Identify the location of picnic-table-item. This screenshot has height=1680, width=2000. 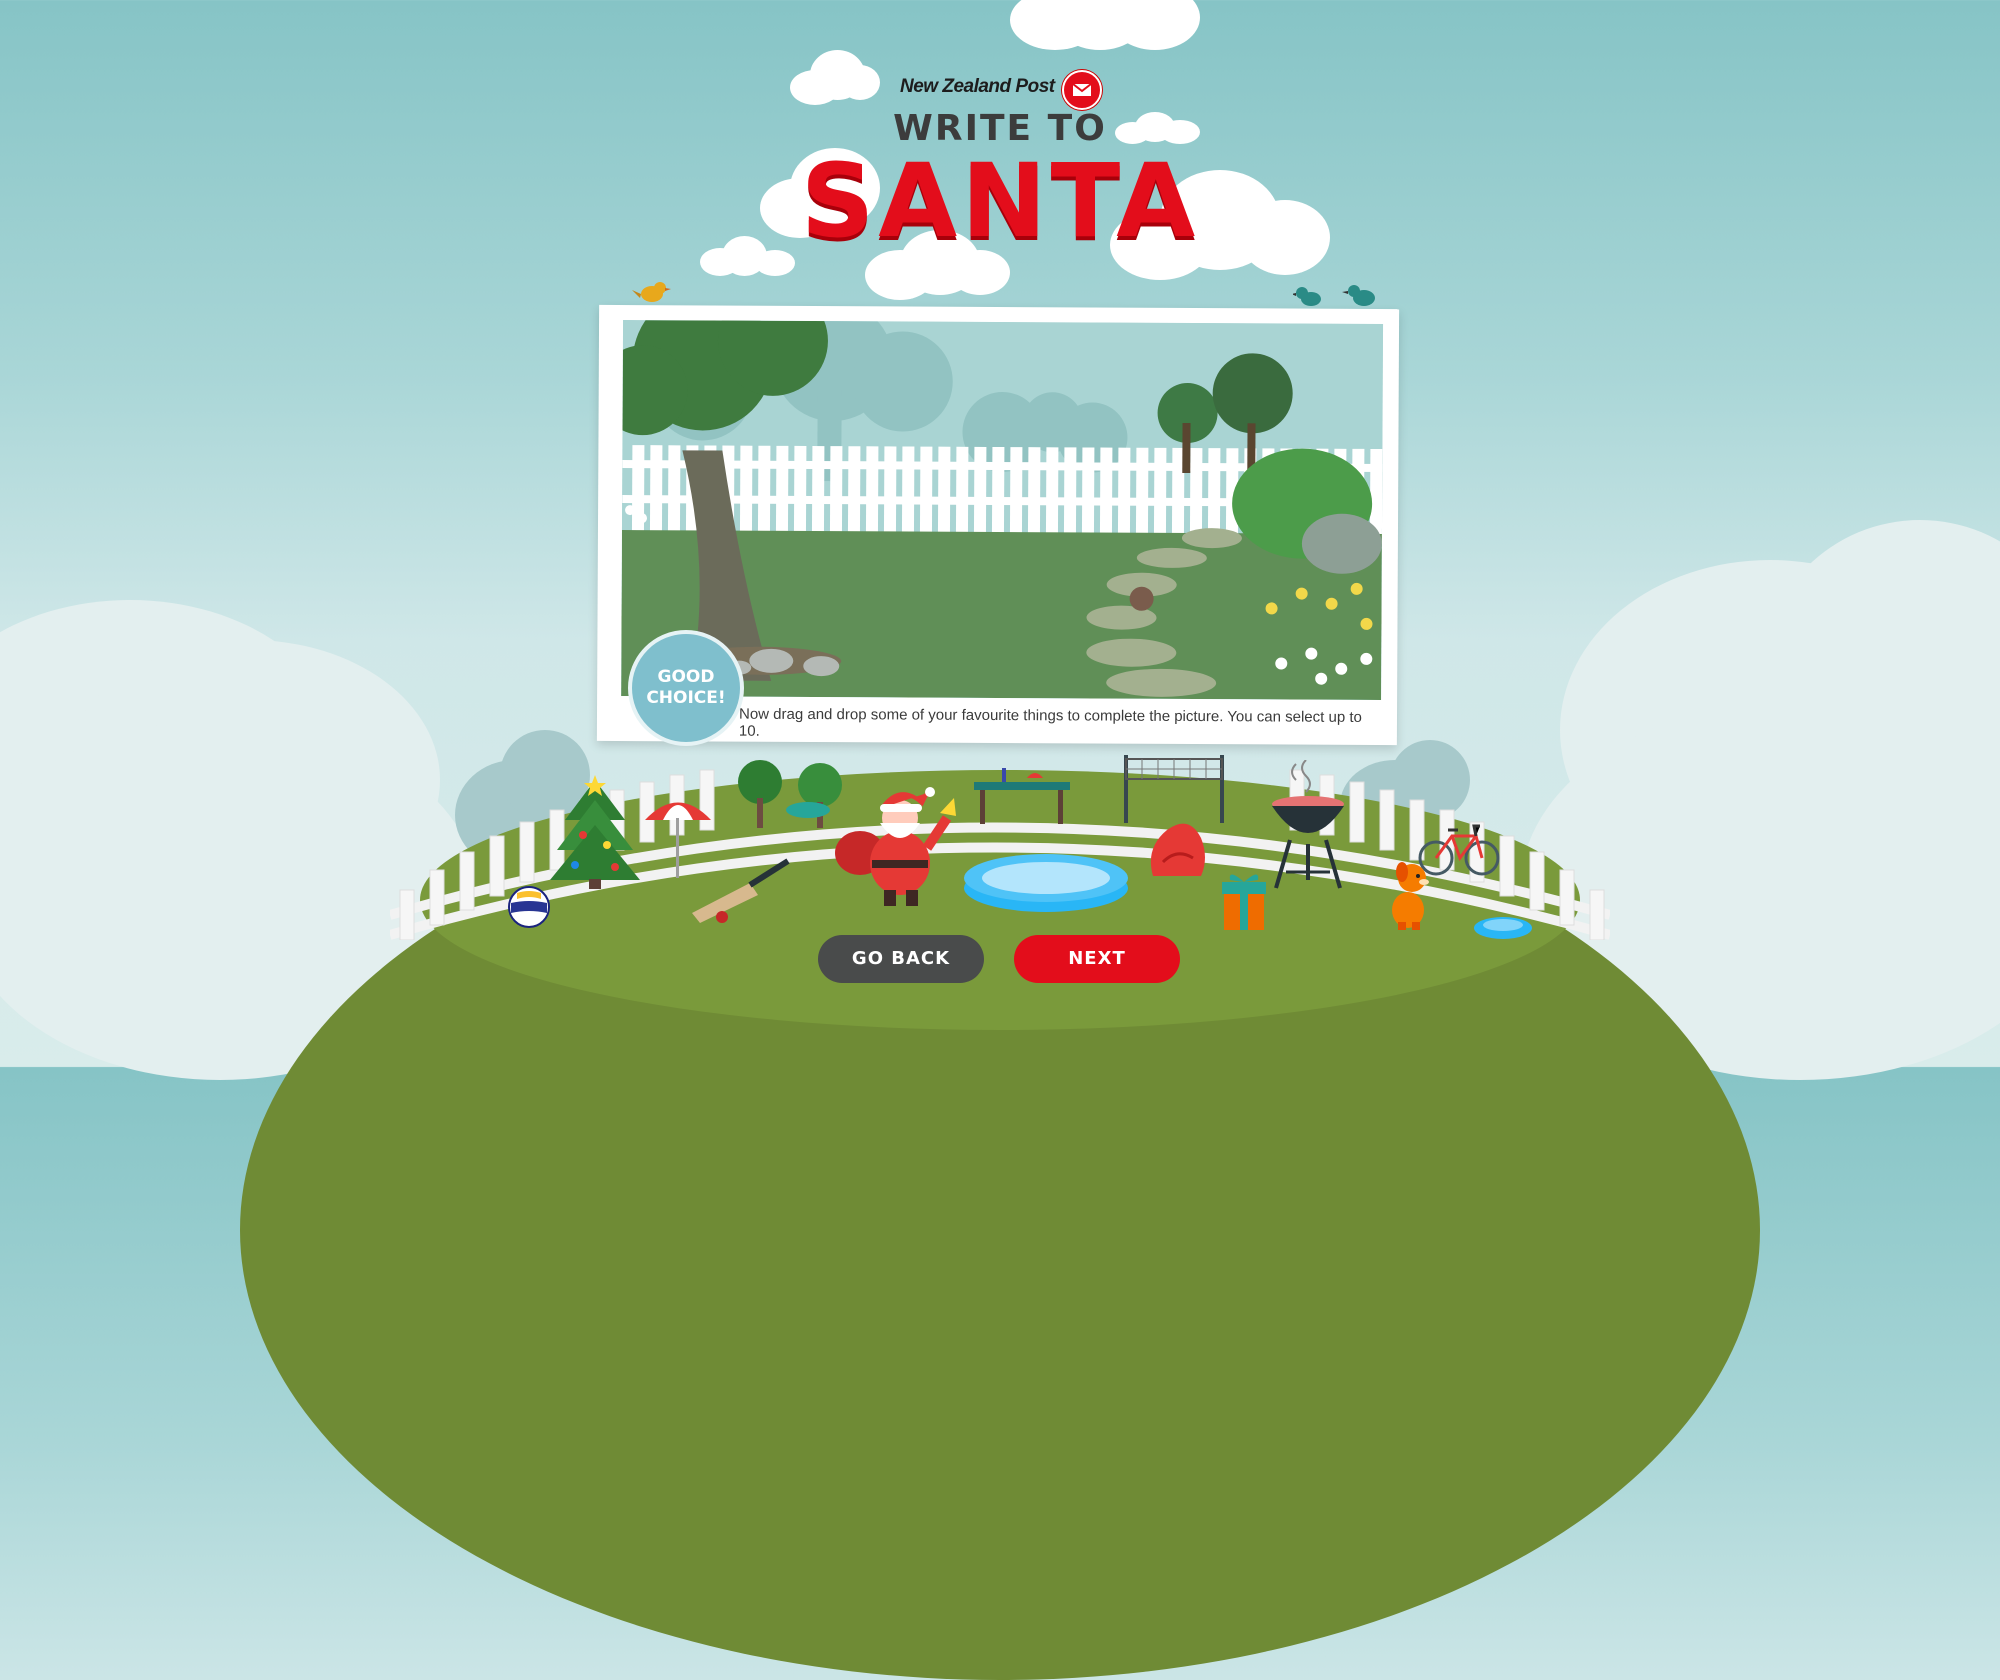
(1022, 800).